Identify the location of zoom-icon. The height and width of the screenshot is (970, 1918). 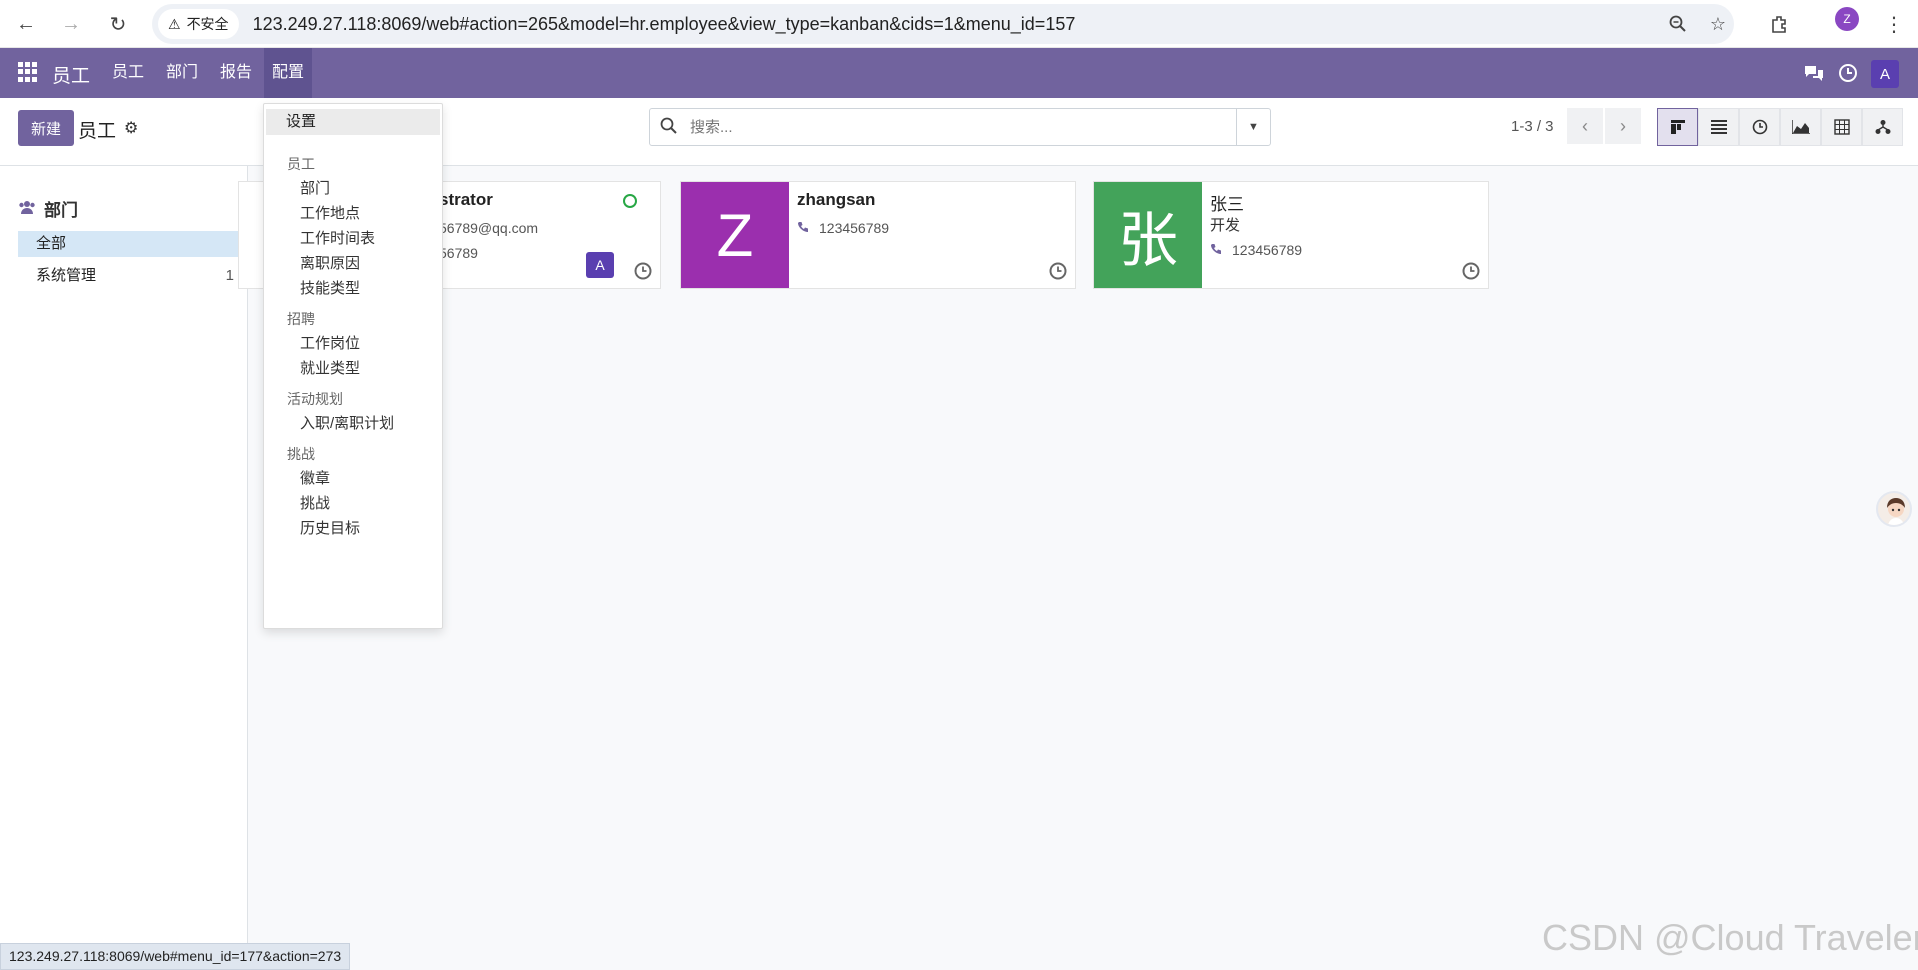
(1678, 24).